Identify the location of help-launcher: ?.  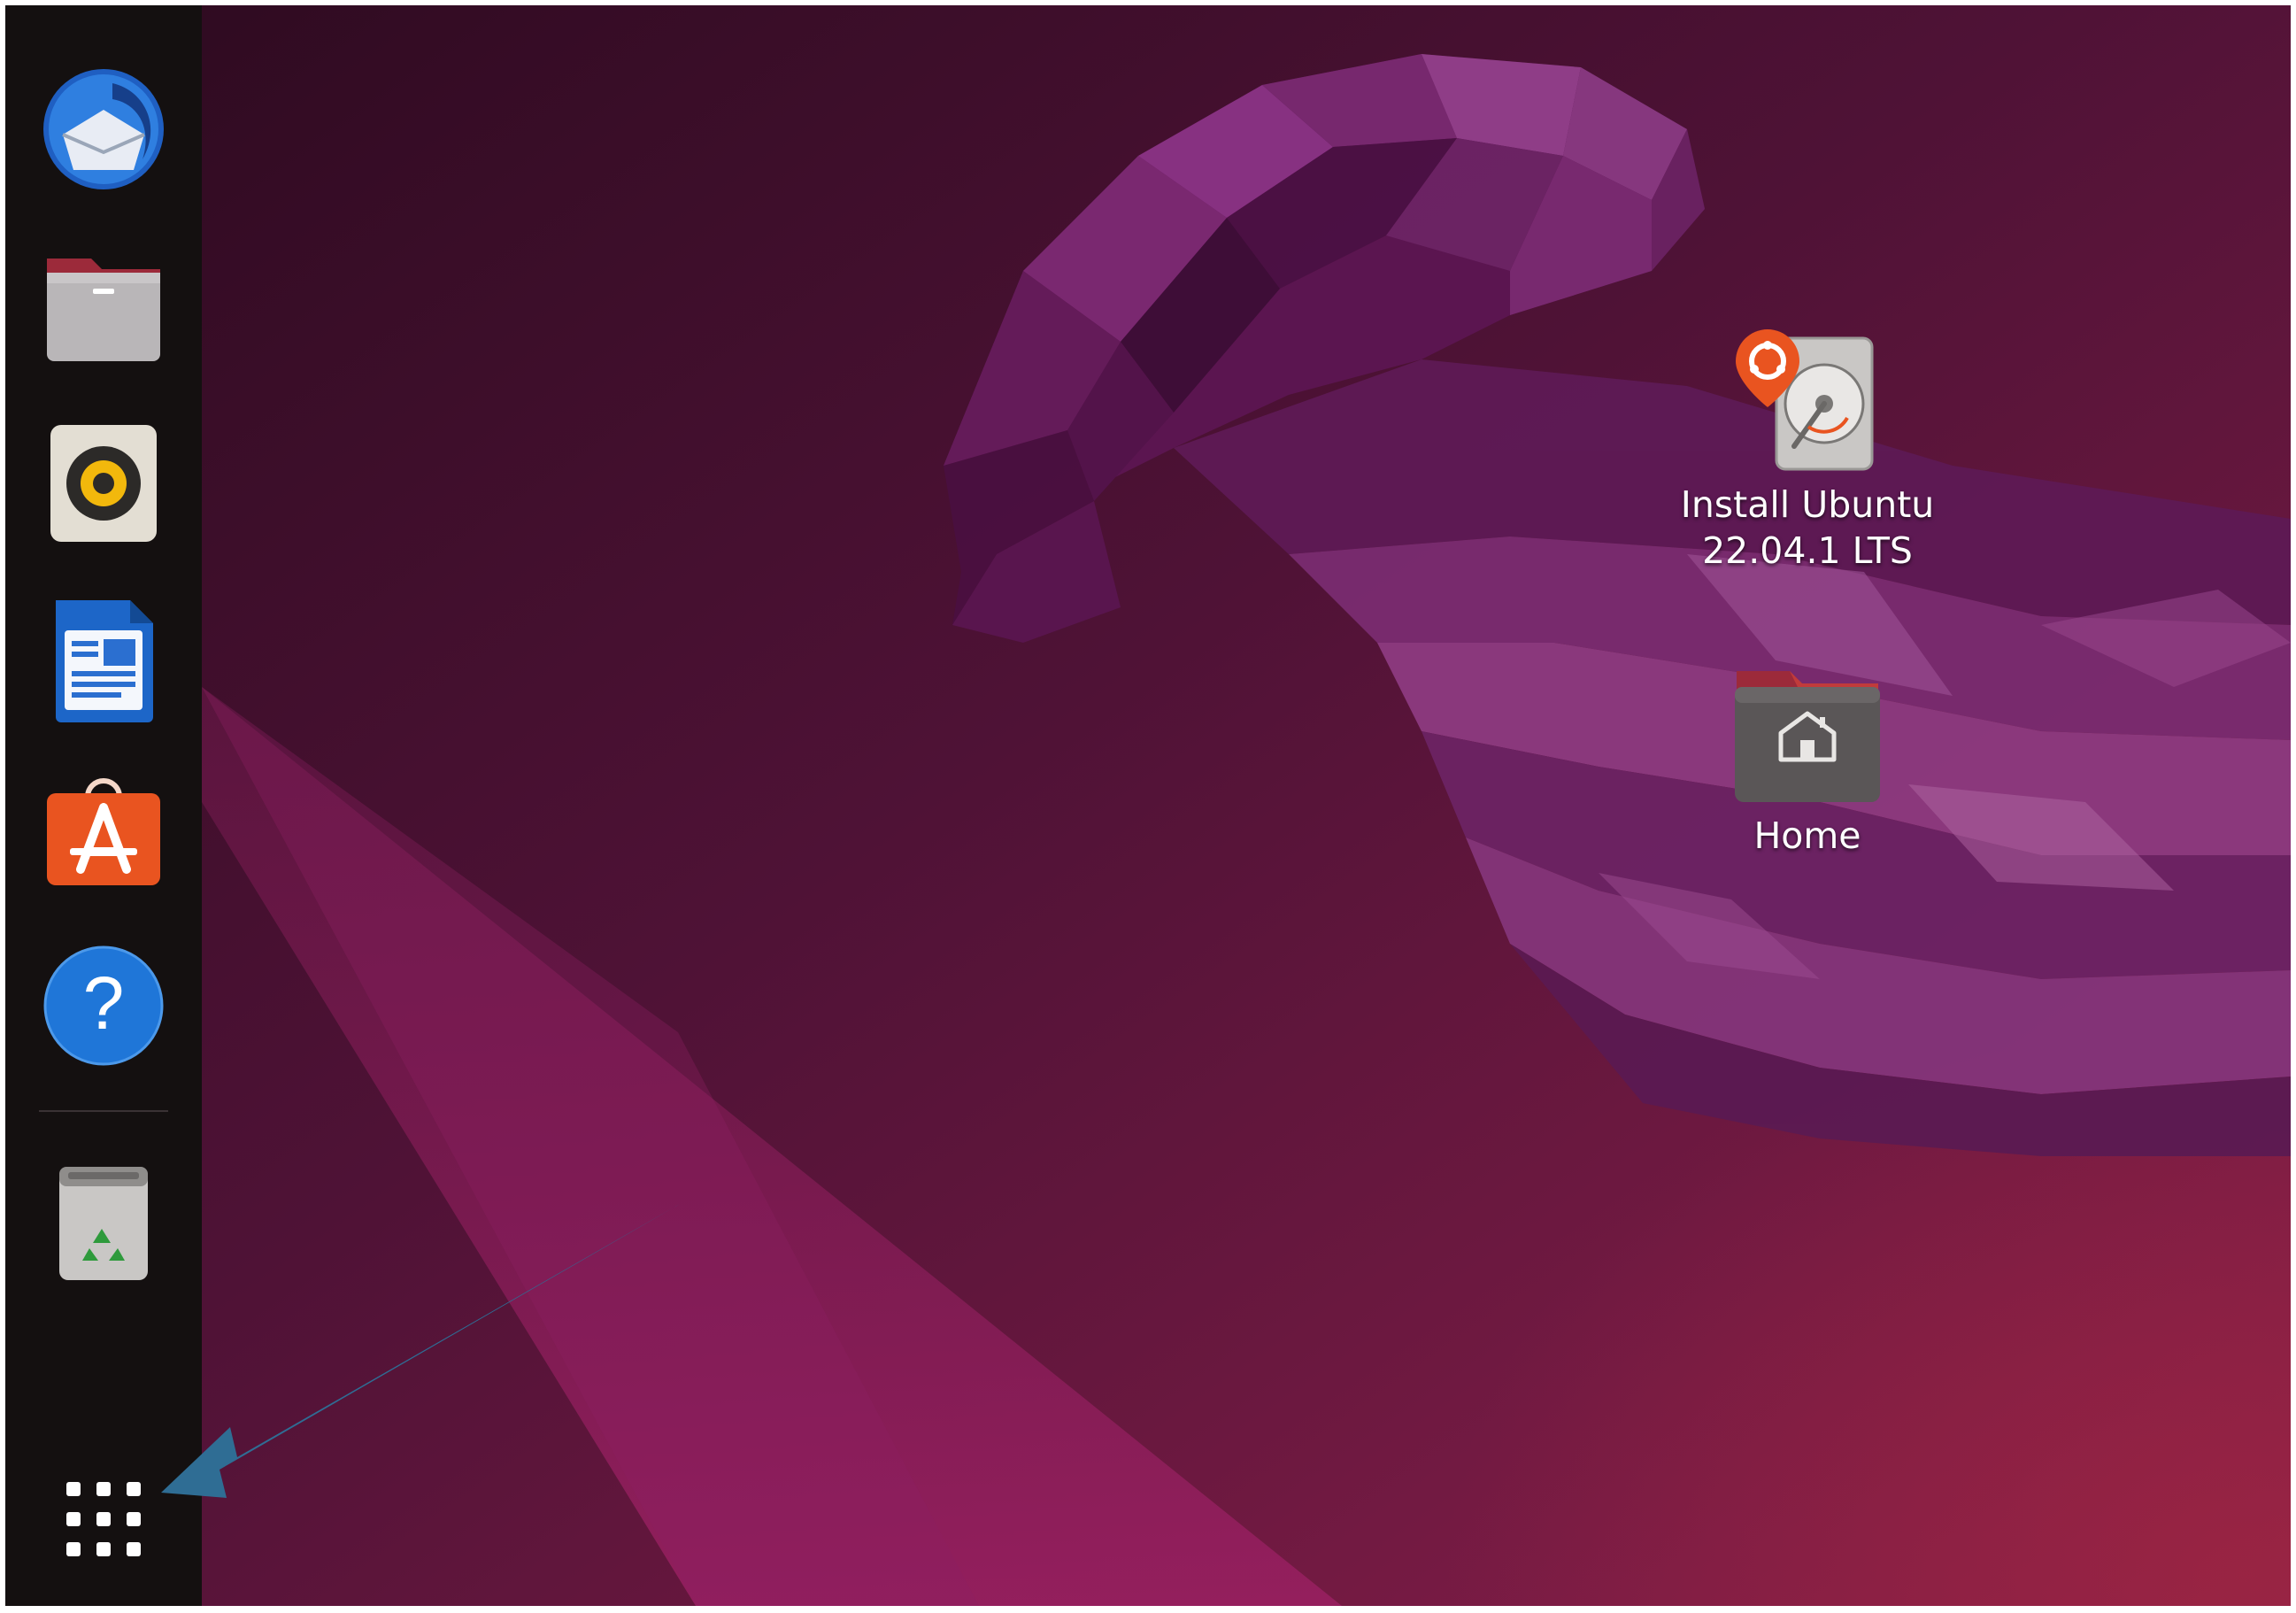
(103, 1005).